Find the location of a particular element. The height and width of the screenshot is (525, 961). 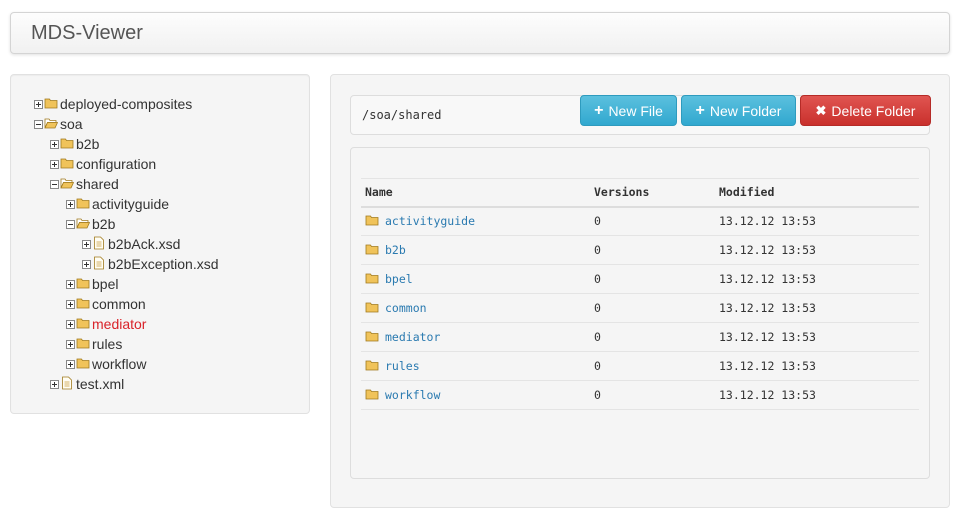

tree-node-label: workflow is located at coordinates (119, 364).